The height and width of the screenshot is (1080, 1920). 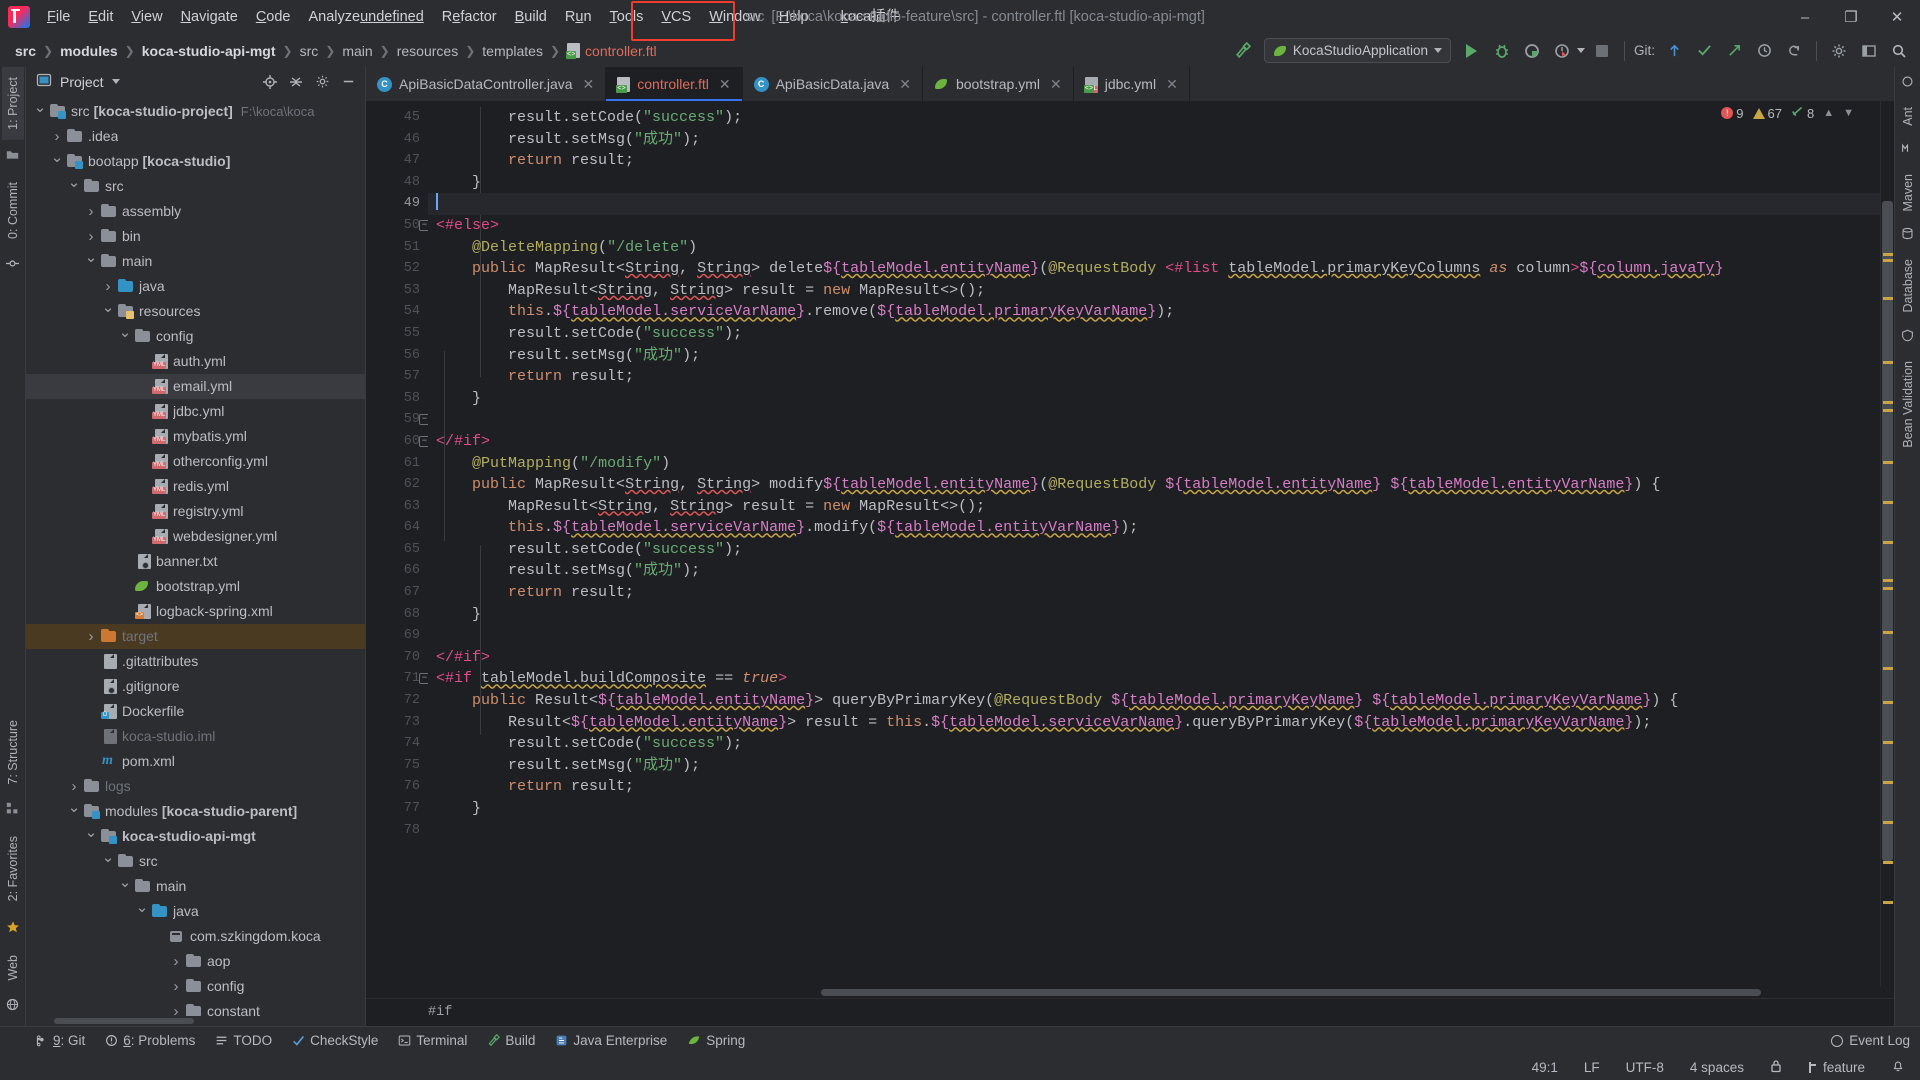 I want to click on editor-vertical-scrollbar-thumb, so click(x=1887, y=531).